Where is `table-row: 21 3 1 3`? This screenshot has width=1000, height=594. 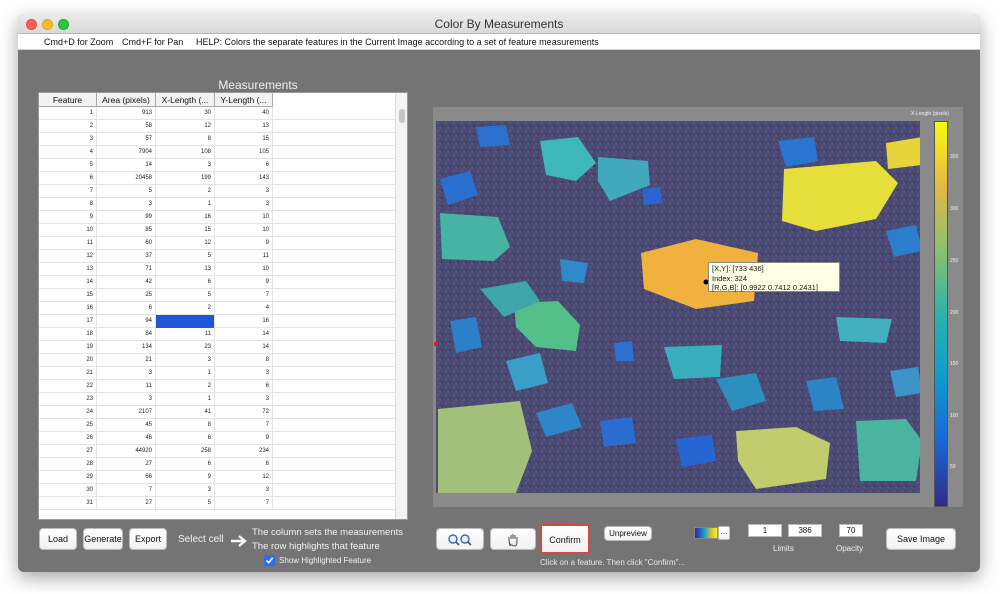 table-row: 21 3 1 3 is located at coordinates (217, 373).